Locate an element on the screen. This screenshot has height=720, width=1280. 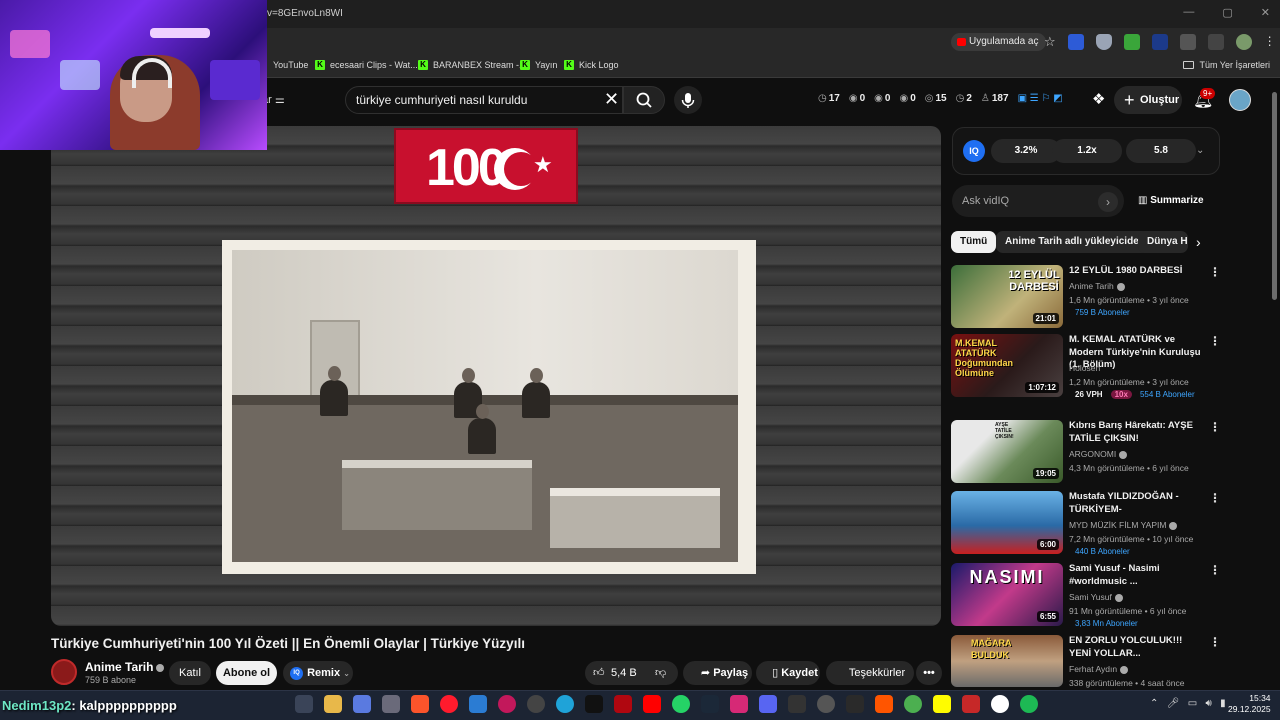
bookmark-kick-logo: K Kick Logo is located at coordinates (591, 65).